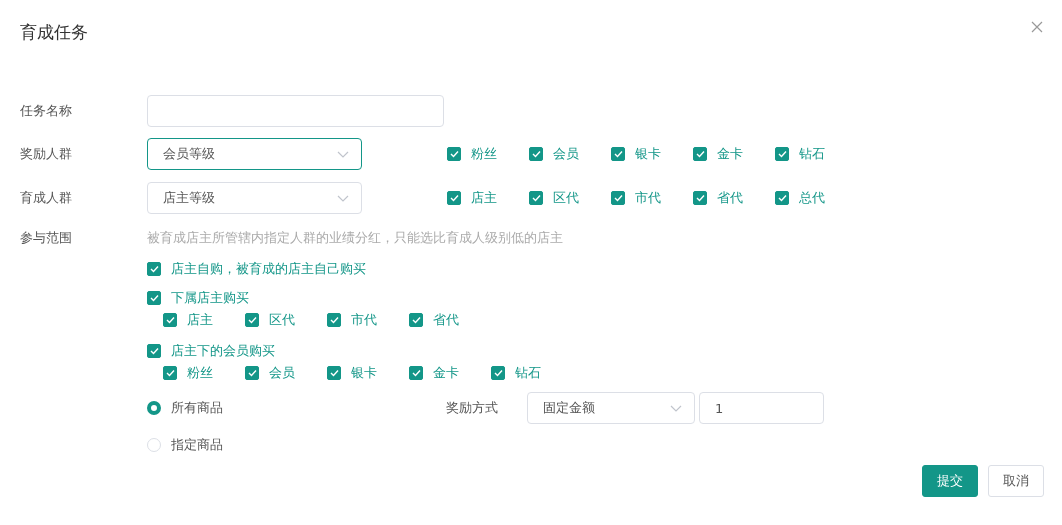 The width and height of the screenshot is (1062, 525). I want to click on dialog-title: 育成任务, so click(54, 32).